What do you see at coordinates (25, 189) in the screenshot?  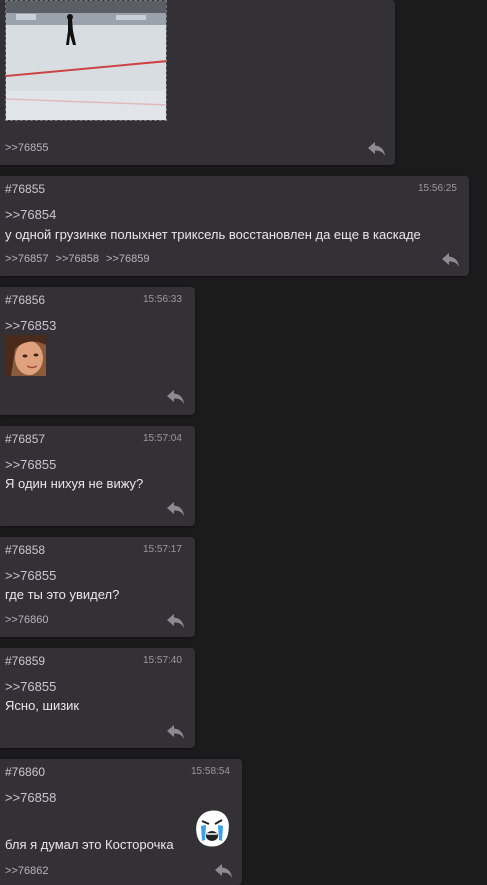 I see `post-number: #76855` at bounding box center [25, 189].